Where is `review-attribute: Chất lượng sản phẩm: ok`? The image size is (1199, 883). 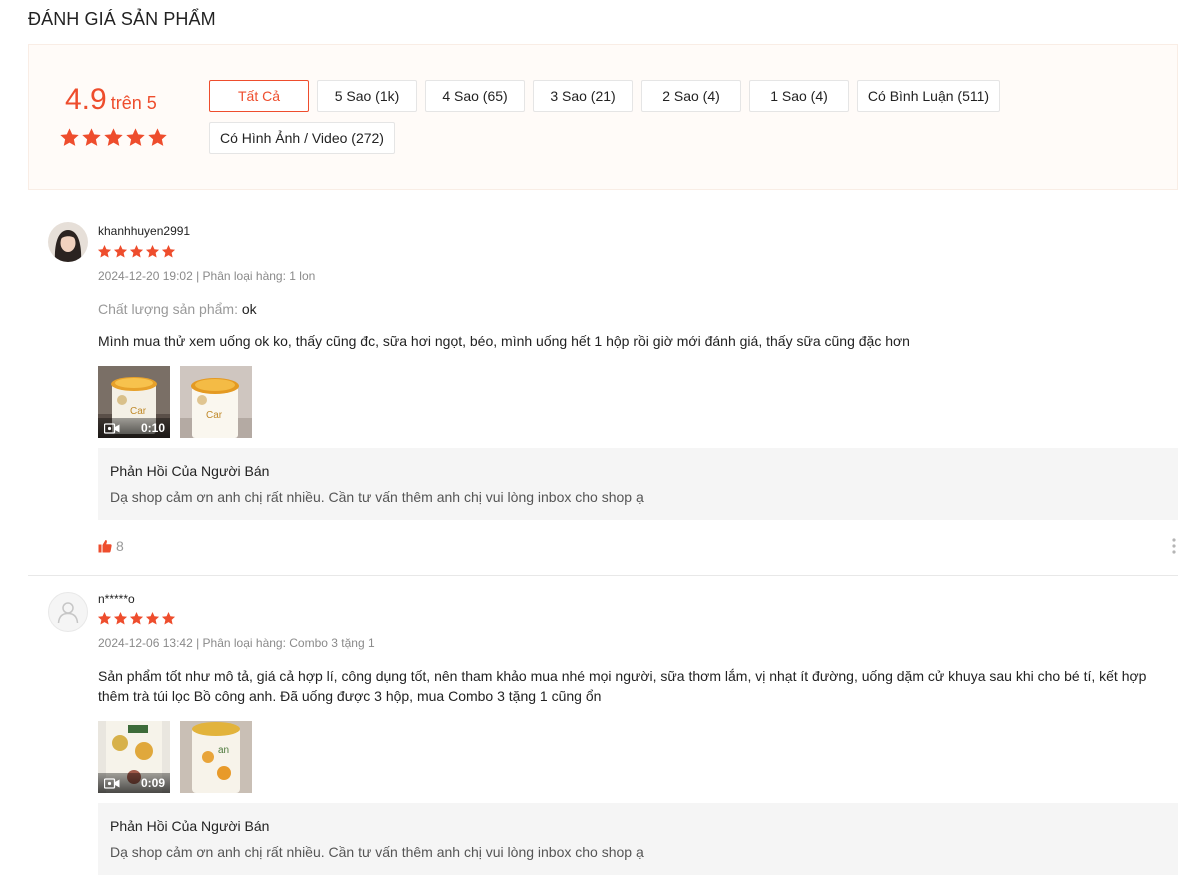 review-attribute: Chất lượng sản phẩm: ok is located at coordinates (177, 309).